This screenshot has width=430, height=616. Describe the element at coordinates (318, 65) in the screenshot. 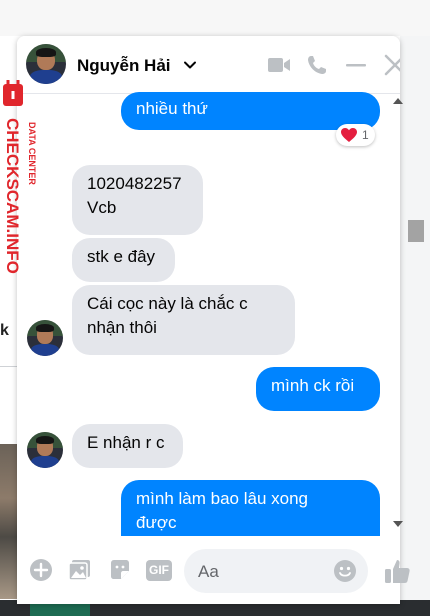

I see `phone-call-icon` at that location.